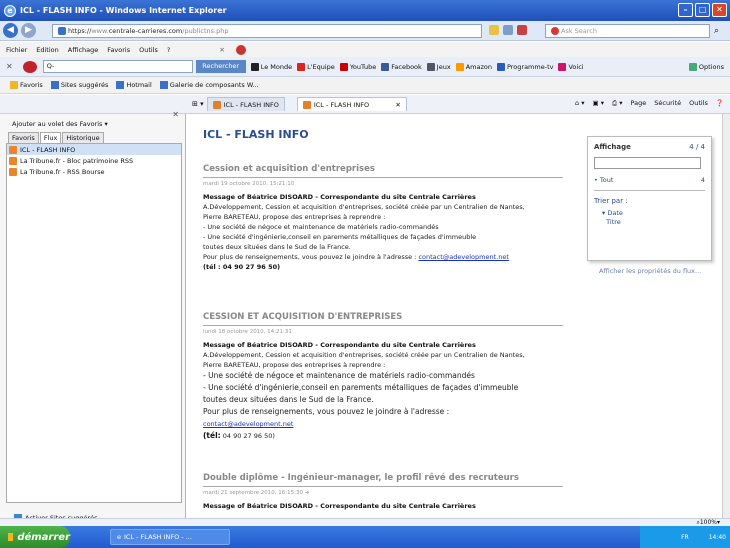 The height and width of the screenshot is (548, 730). I want to click on toolbar-item-facebook: Facebook, so click(401, 66).